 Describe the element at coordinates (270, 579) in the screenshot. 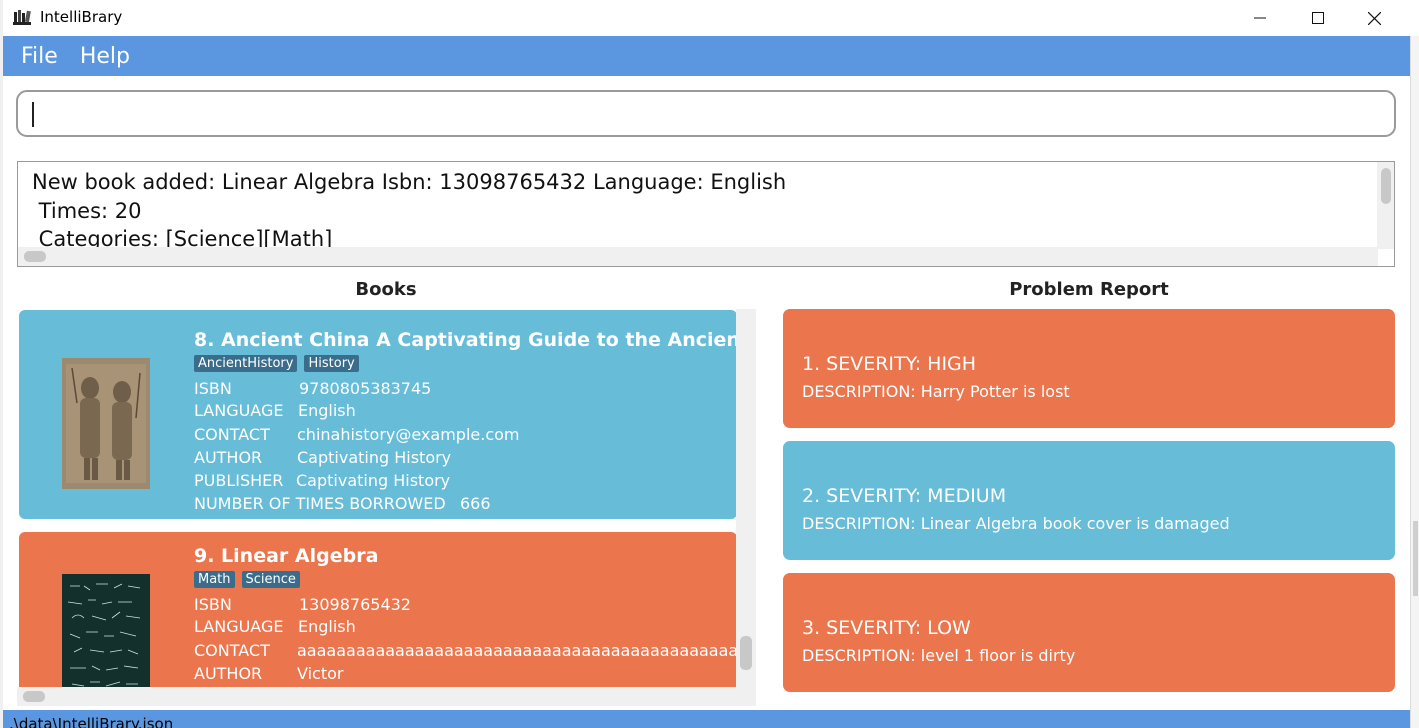

I see `tag-label: Science` at that location.